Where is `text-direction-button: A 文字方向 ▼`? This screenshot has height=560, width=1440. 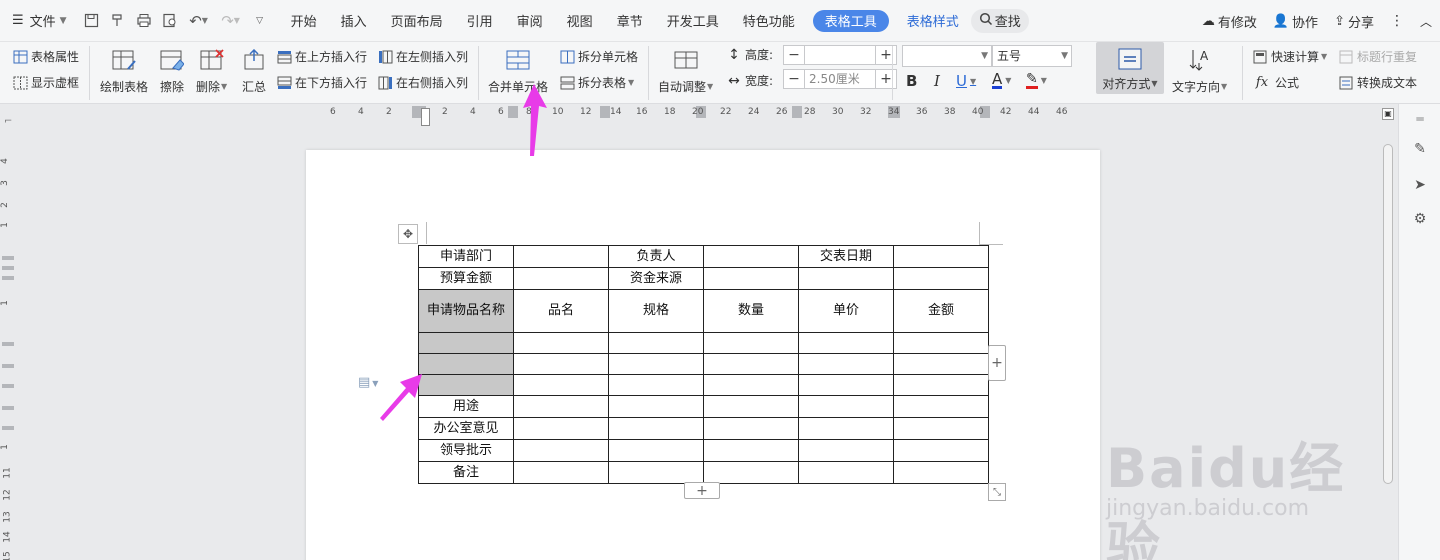
text-direction-button: A 文字方向 ▼ is located at coordinates (1199, 70).